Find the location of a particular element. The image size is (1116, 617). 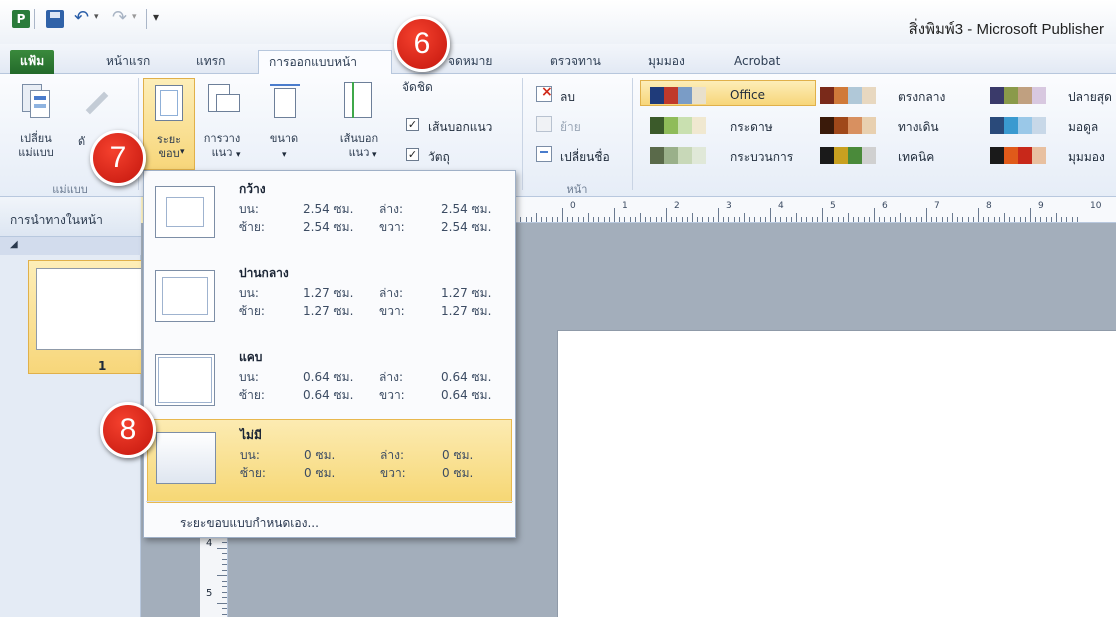

margins-button: ระยะ ขอบ ▾ is located at coordinates (169, 124).